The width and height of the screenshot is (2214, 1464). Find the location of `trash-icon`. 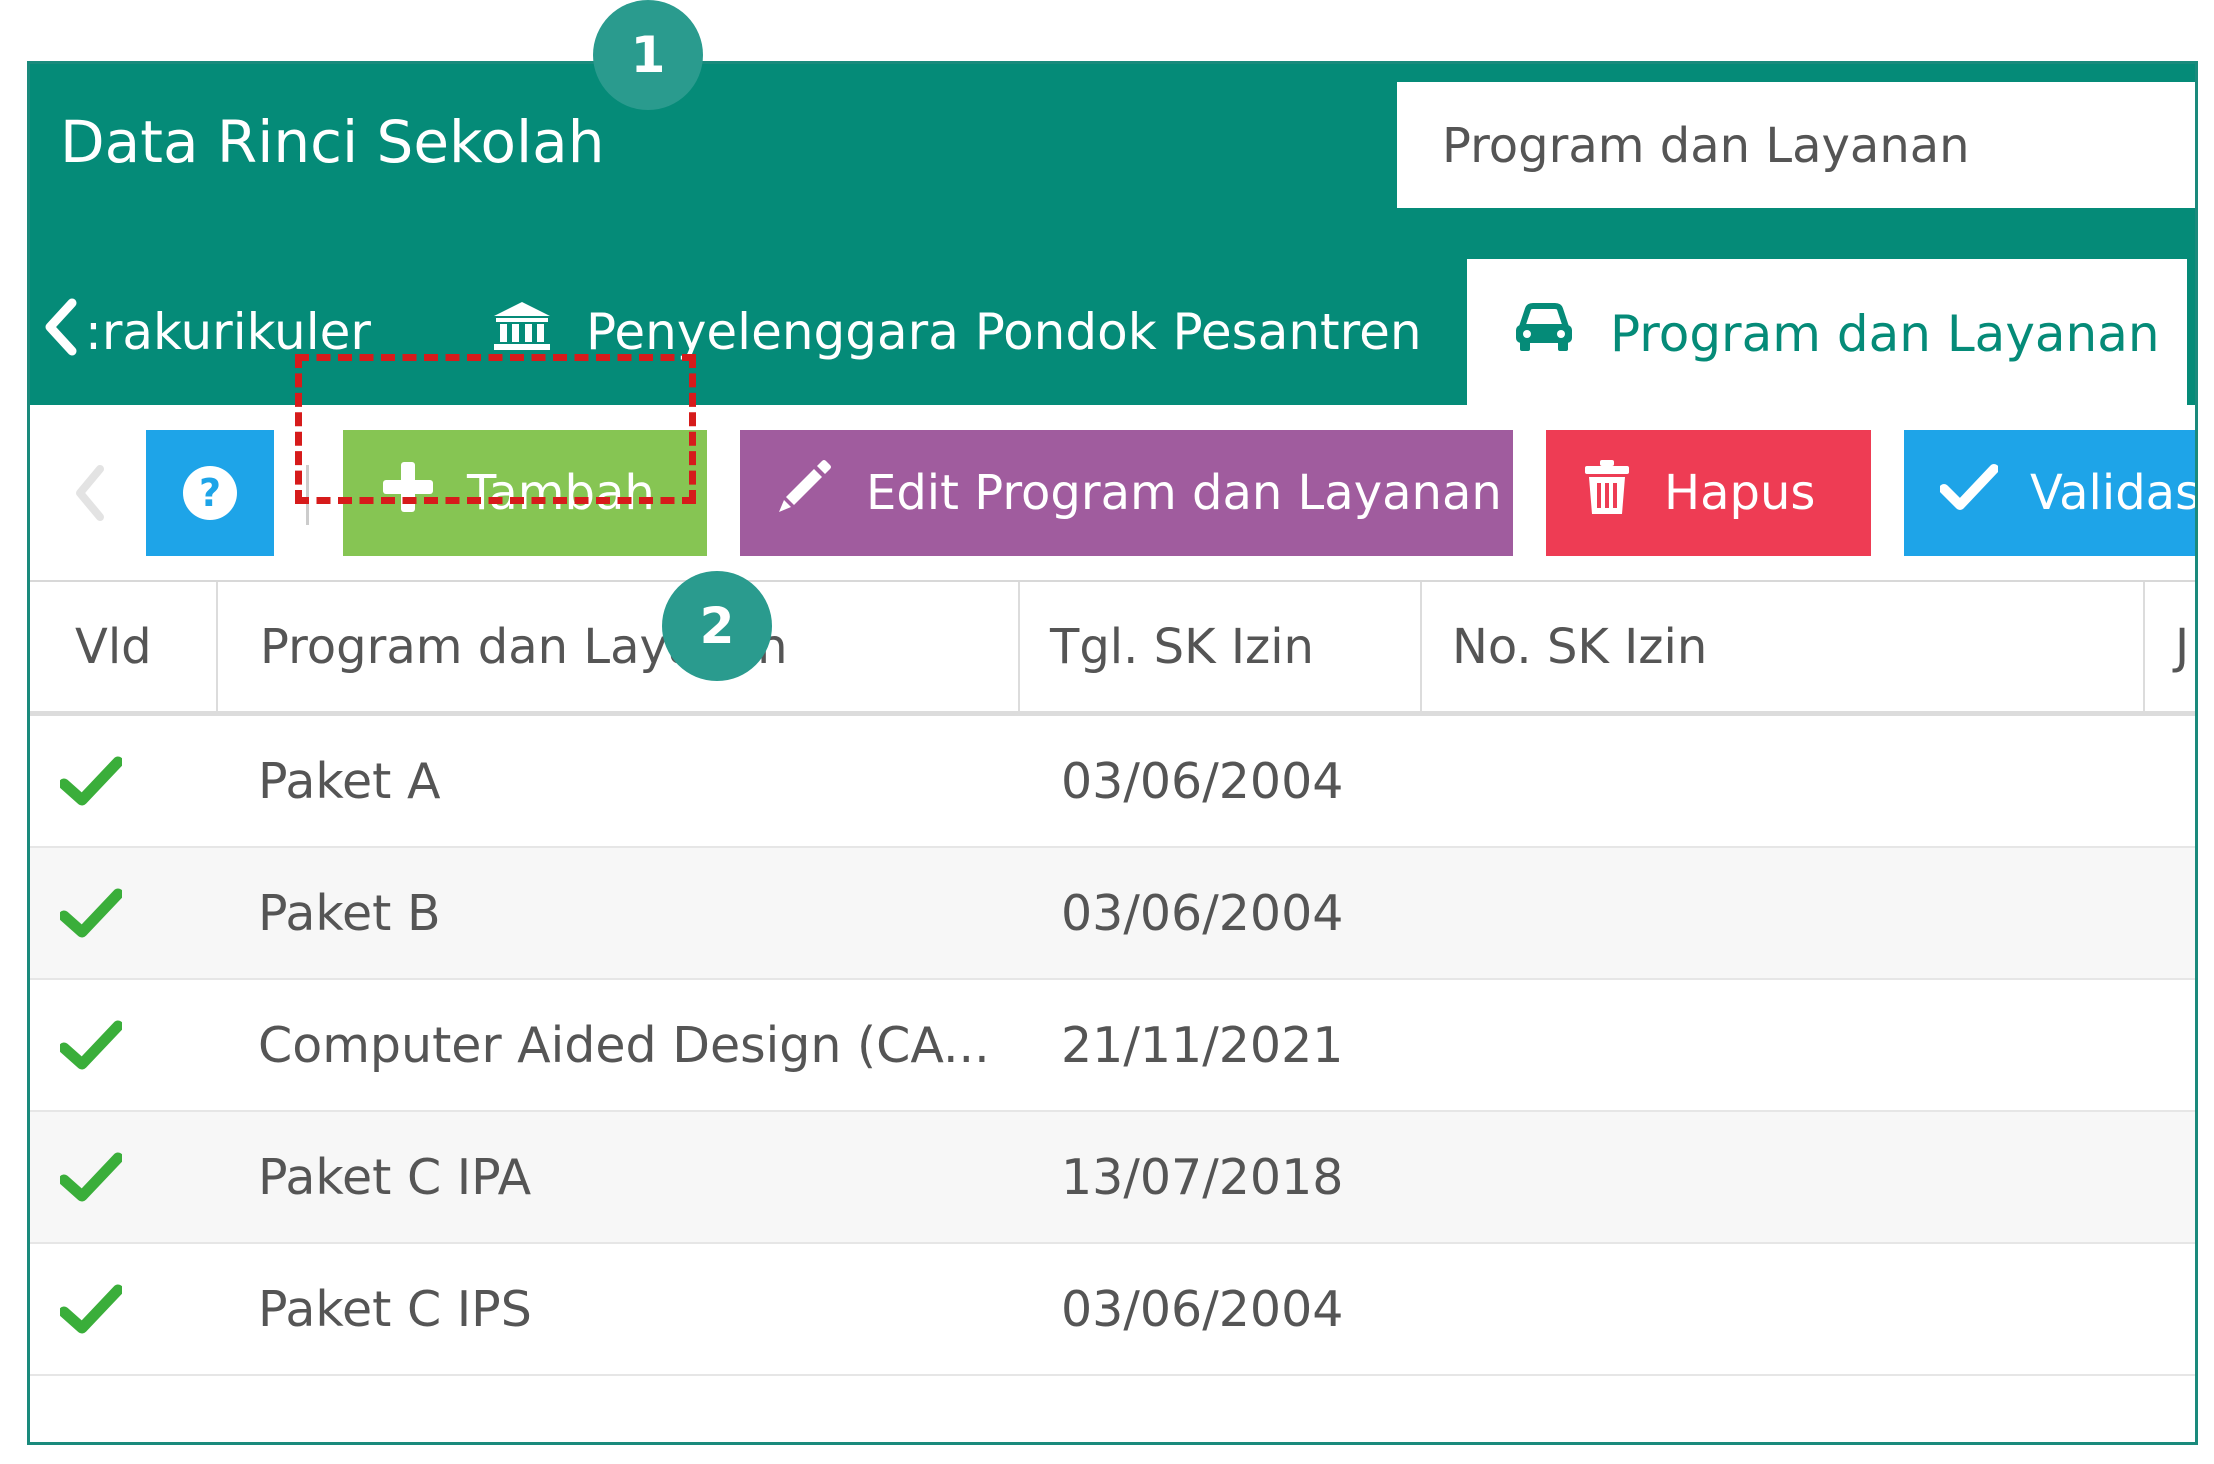

trash-icon is located at coordinates (1607, 493).